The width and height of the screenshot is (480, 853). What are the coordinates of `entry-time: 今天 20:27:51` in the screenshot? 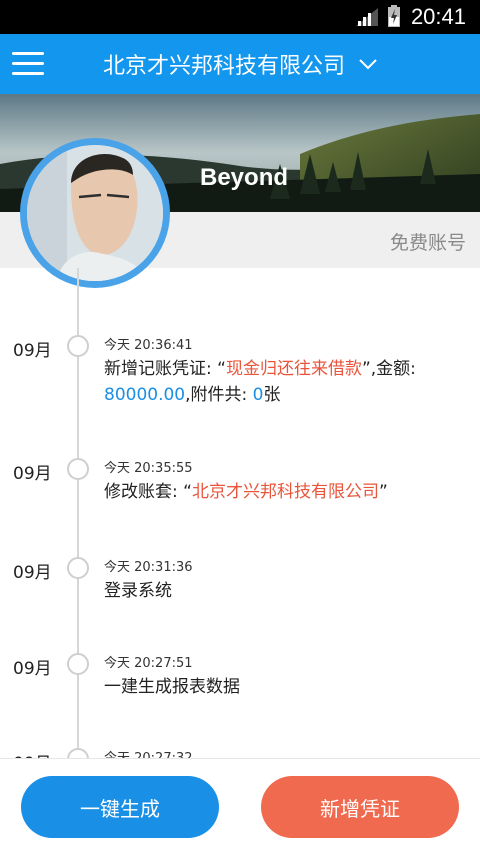 It's located at (148, 663).